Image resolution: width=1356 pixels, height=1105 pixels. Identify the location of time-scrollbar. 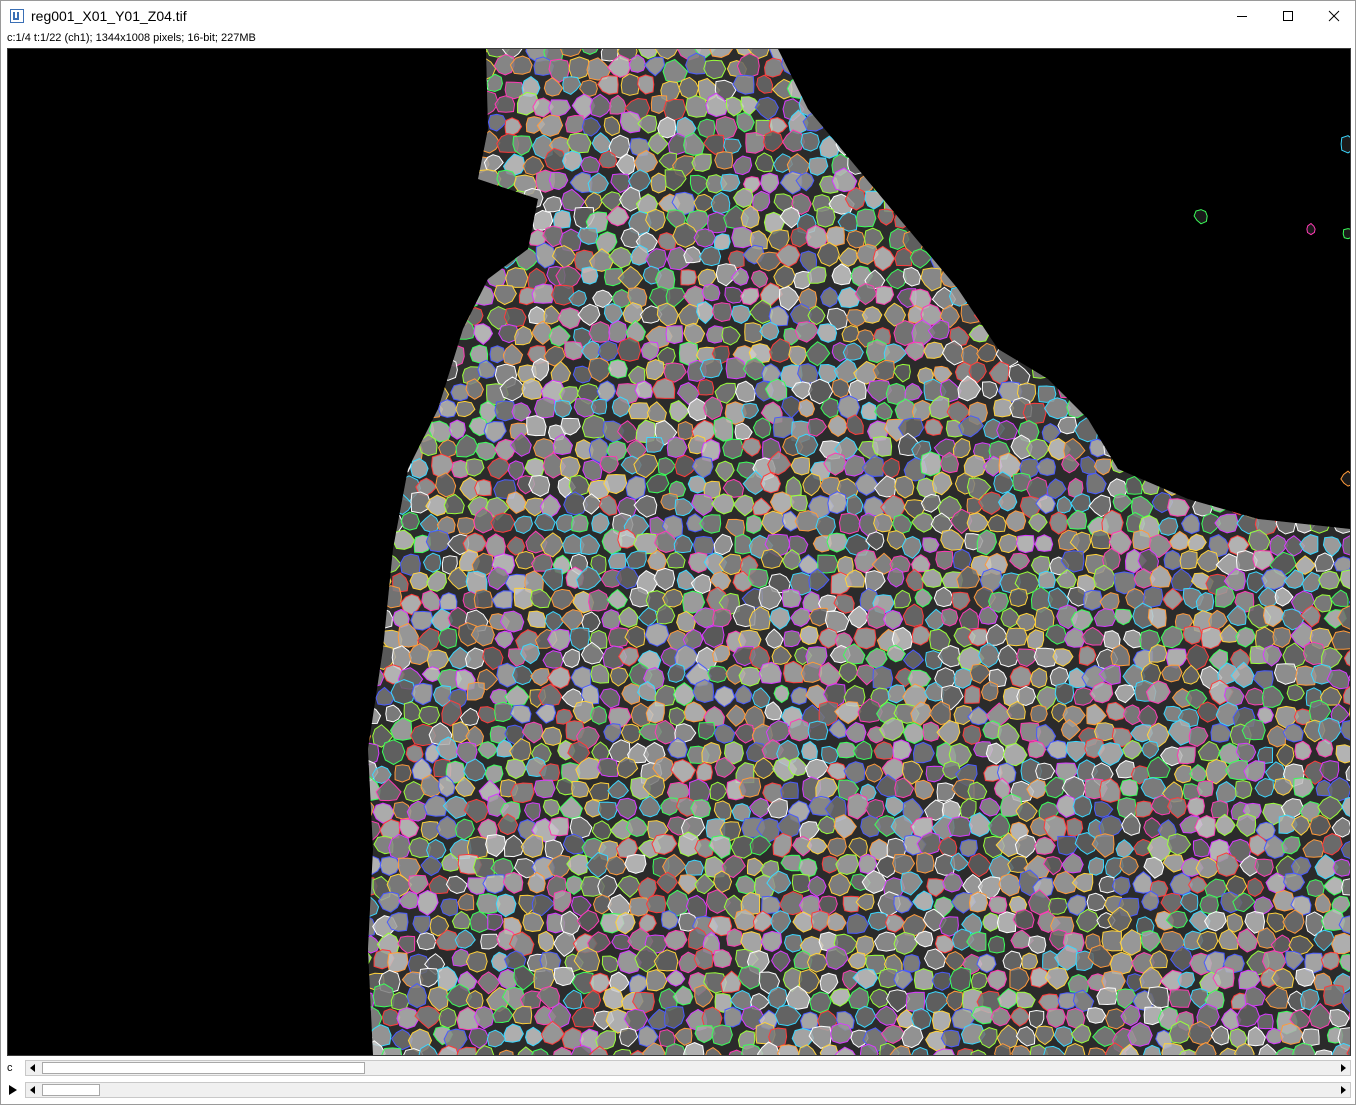
(688, 1090).